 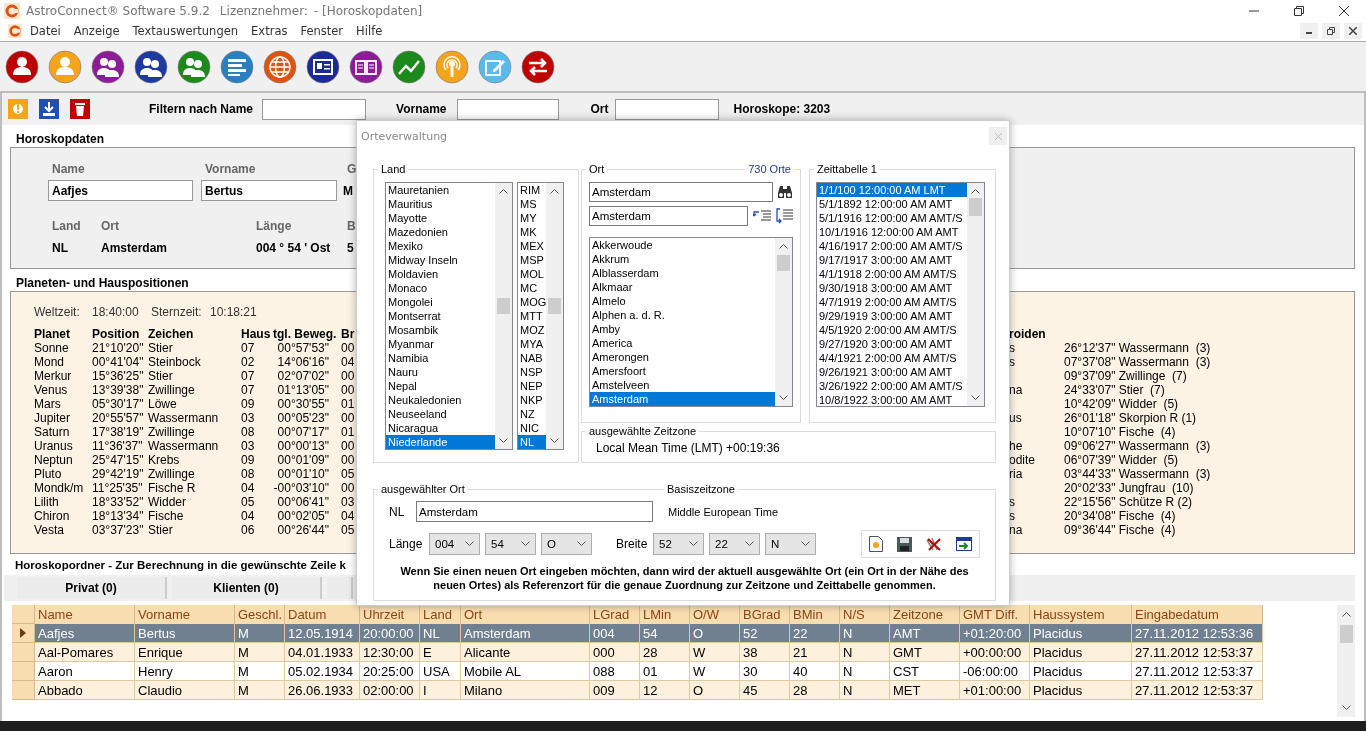 I want to click on list-item: 9/17/1917 3:00:00 AM AMT, so click(x=892, y=260).